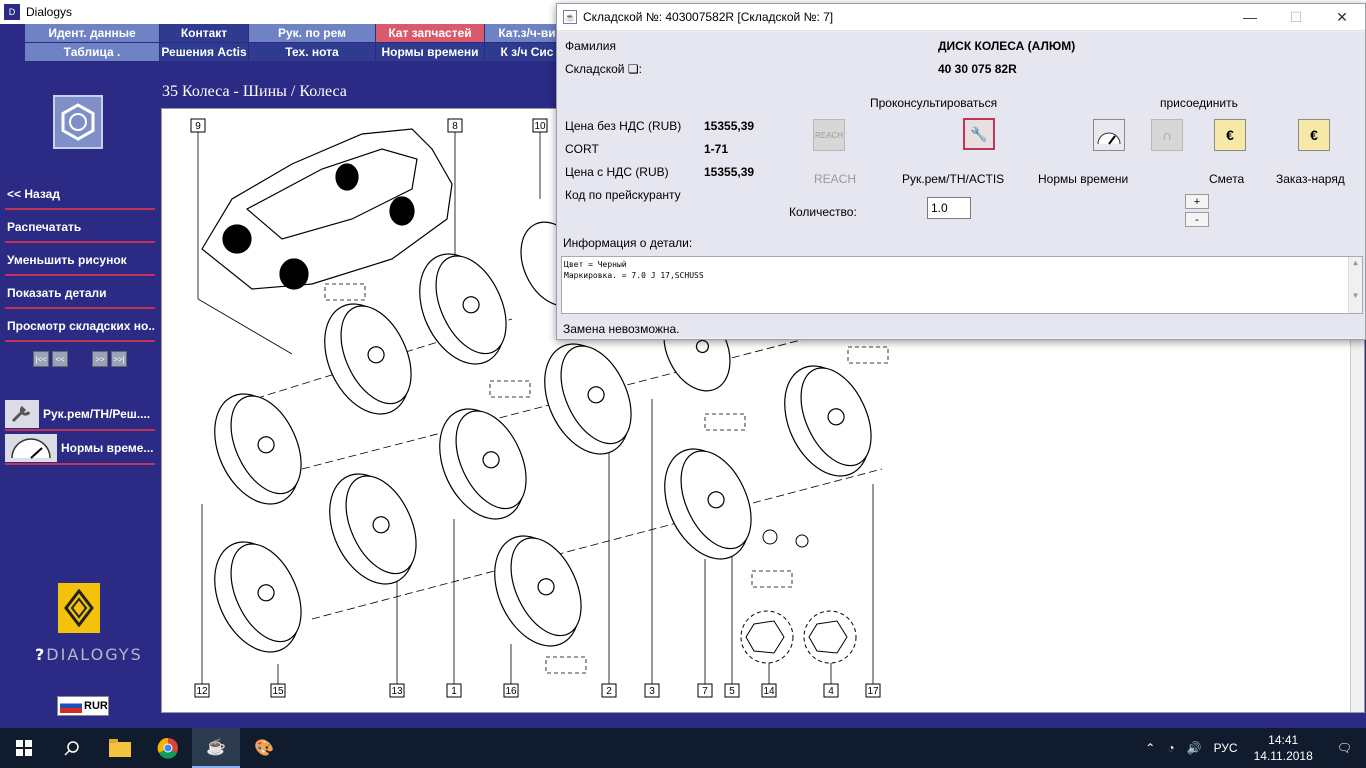  What do you see at coordinates (198, 125) in the screenshot?
I see `callout-9: 9` at bounding box center [198, 125].